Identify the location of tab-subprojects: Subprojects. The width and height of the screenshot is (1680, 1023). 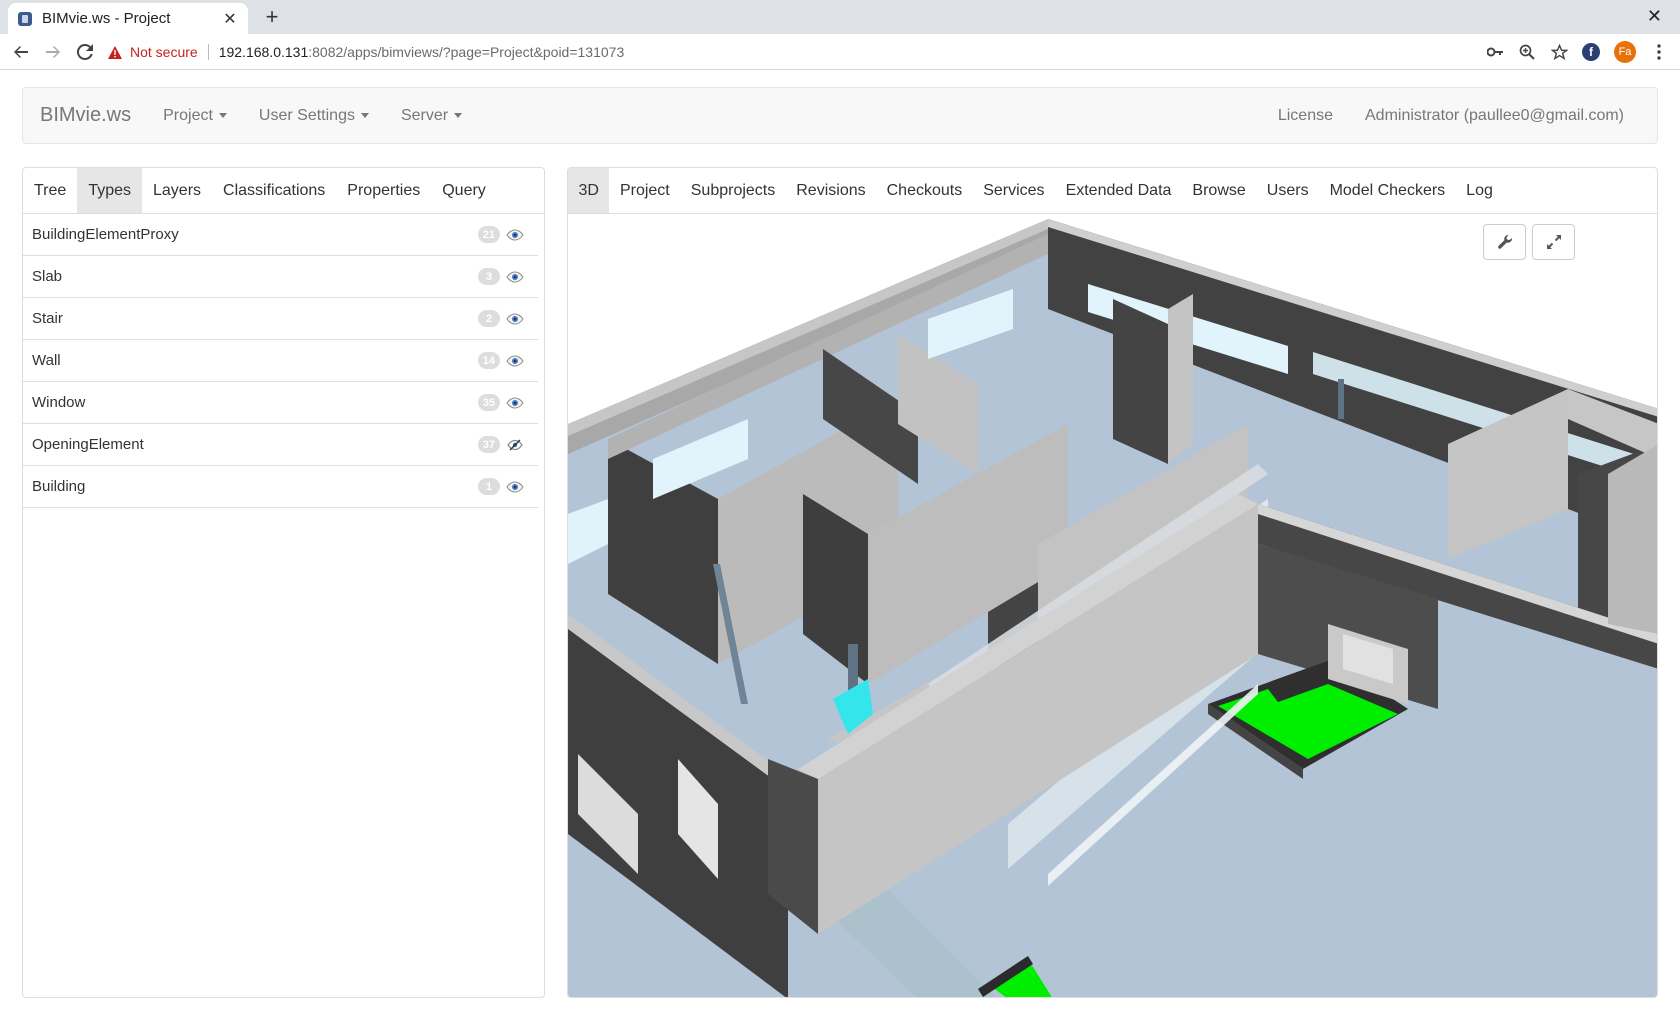
(733, 190).